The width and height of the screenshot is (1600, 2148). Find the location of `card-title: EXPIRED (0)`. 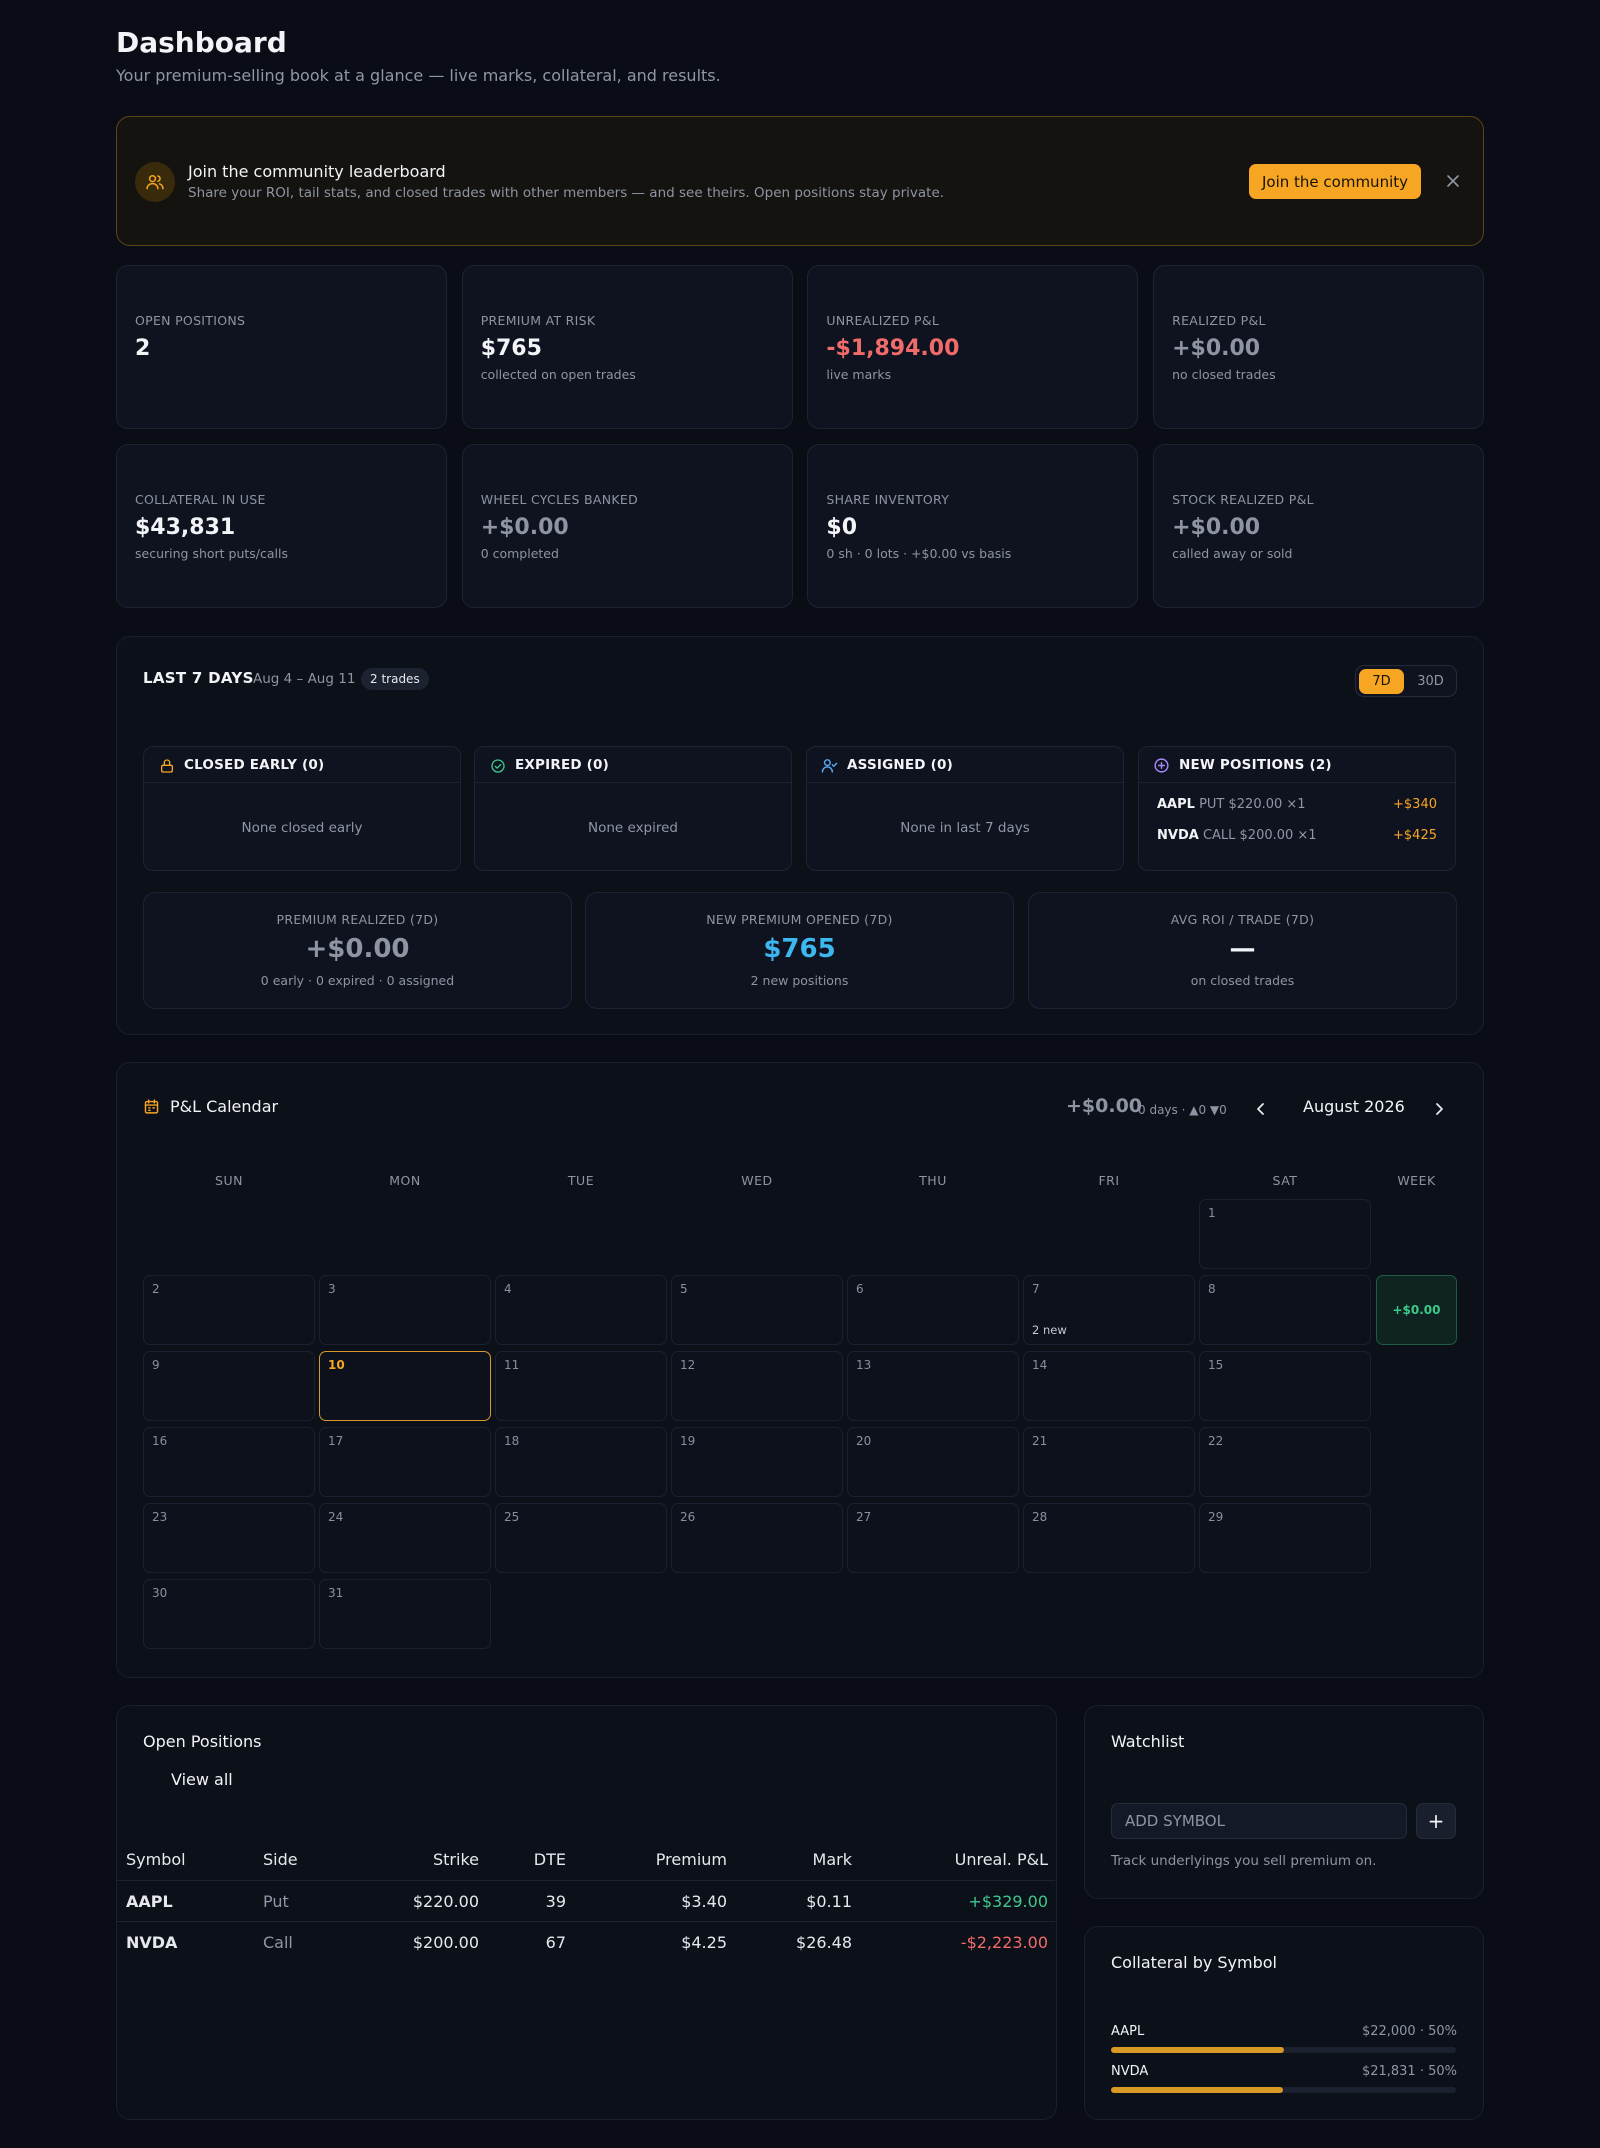

card-title: EXPIRED (0) is located at coordinates (562, 765).